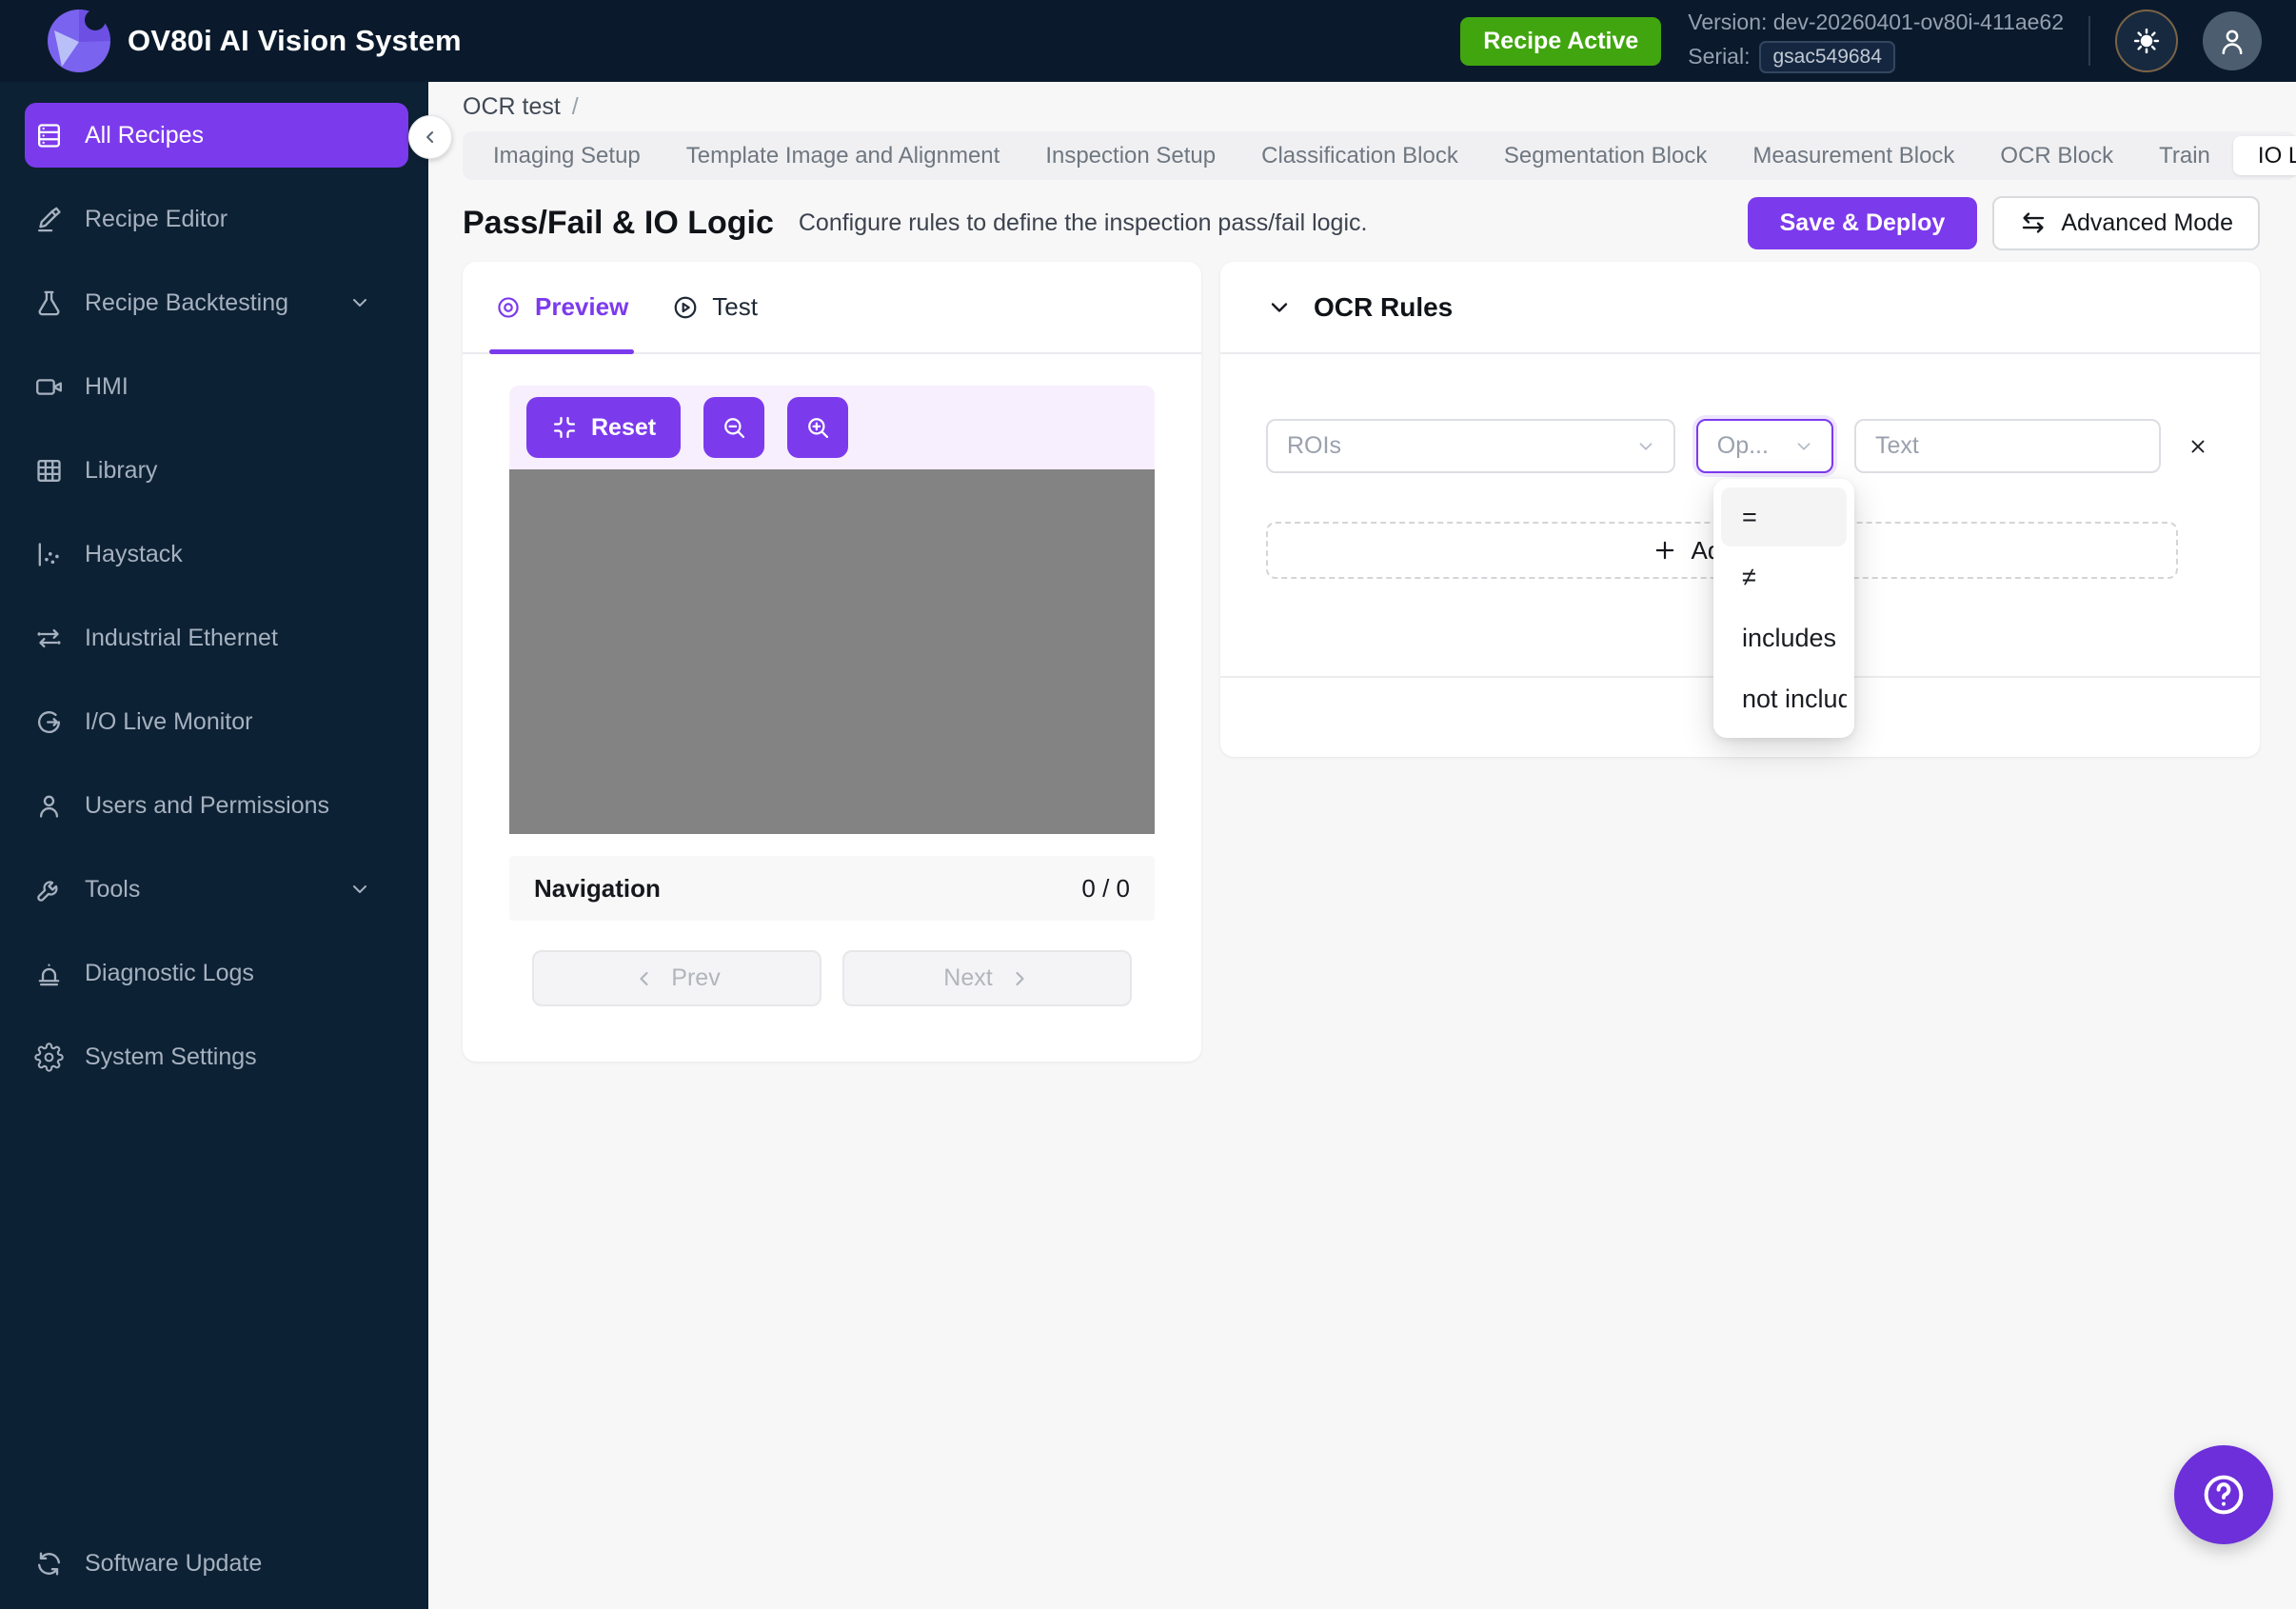 The image size is (2296, 1609). I want to click on tab-inspection-setup: Inspection Setup, so click(1130, 156).